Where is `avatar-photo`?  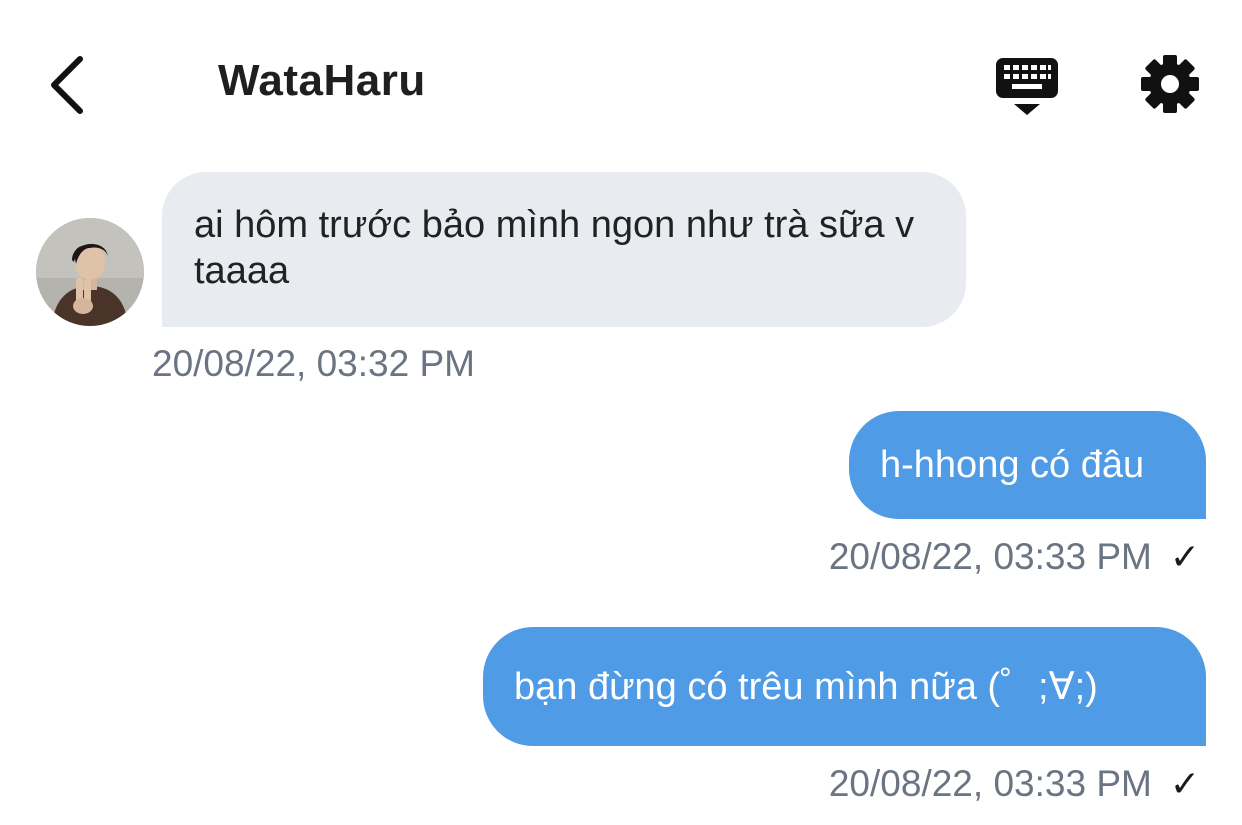
avatar-photo is located at coordinates (90, 272).